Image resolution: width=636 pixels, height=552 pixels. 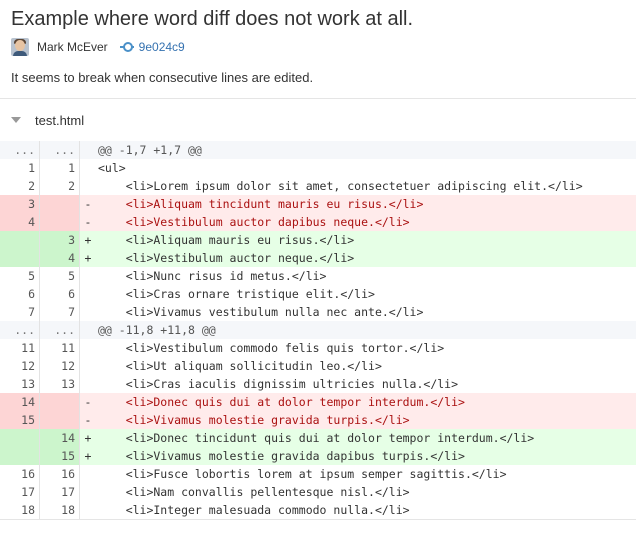 I want to click on diff-line: 1 1 <ul>, so click(x=318, y=168).